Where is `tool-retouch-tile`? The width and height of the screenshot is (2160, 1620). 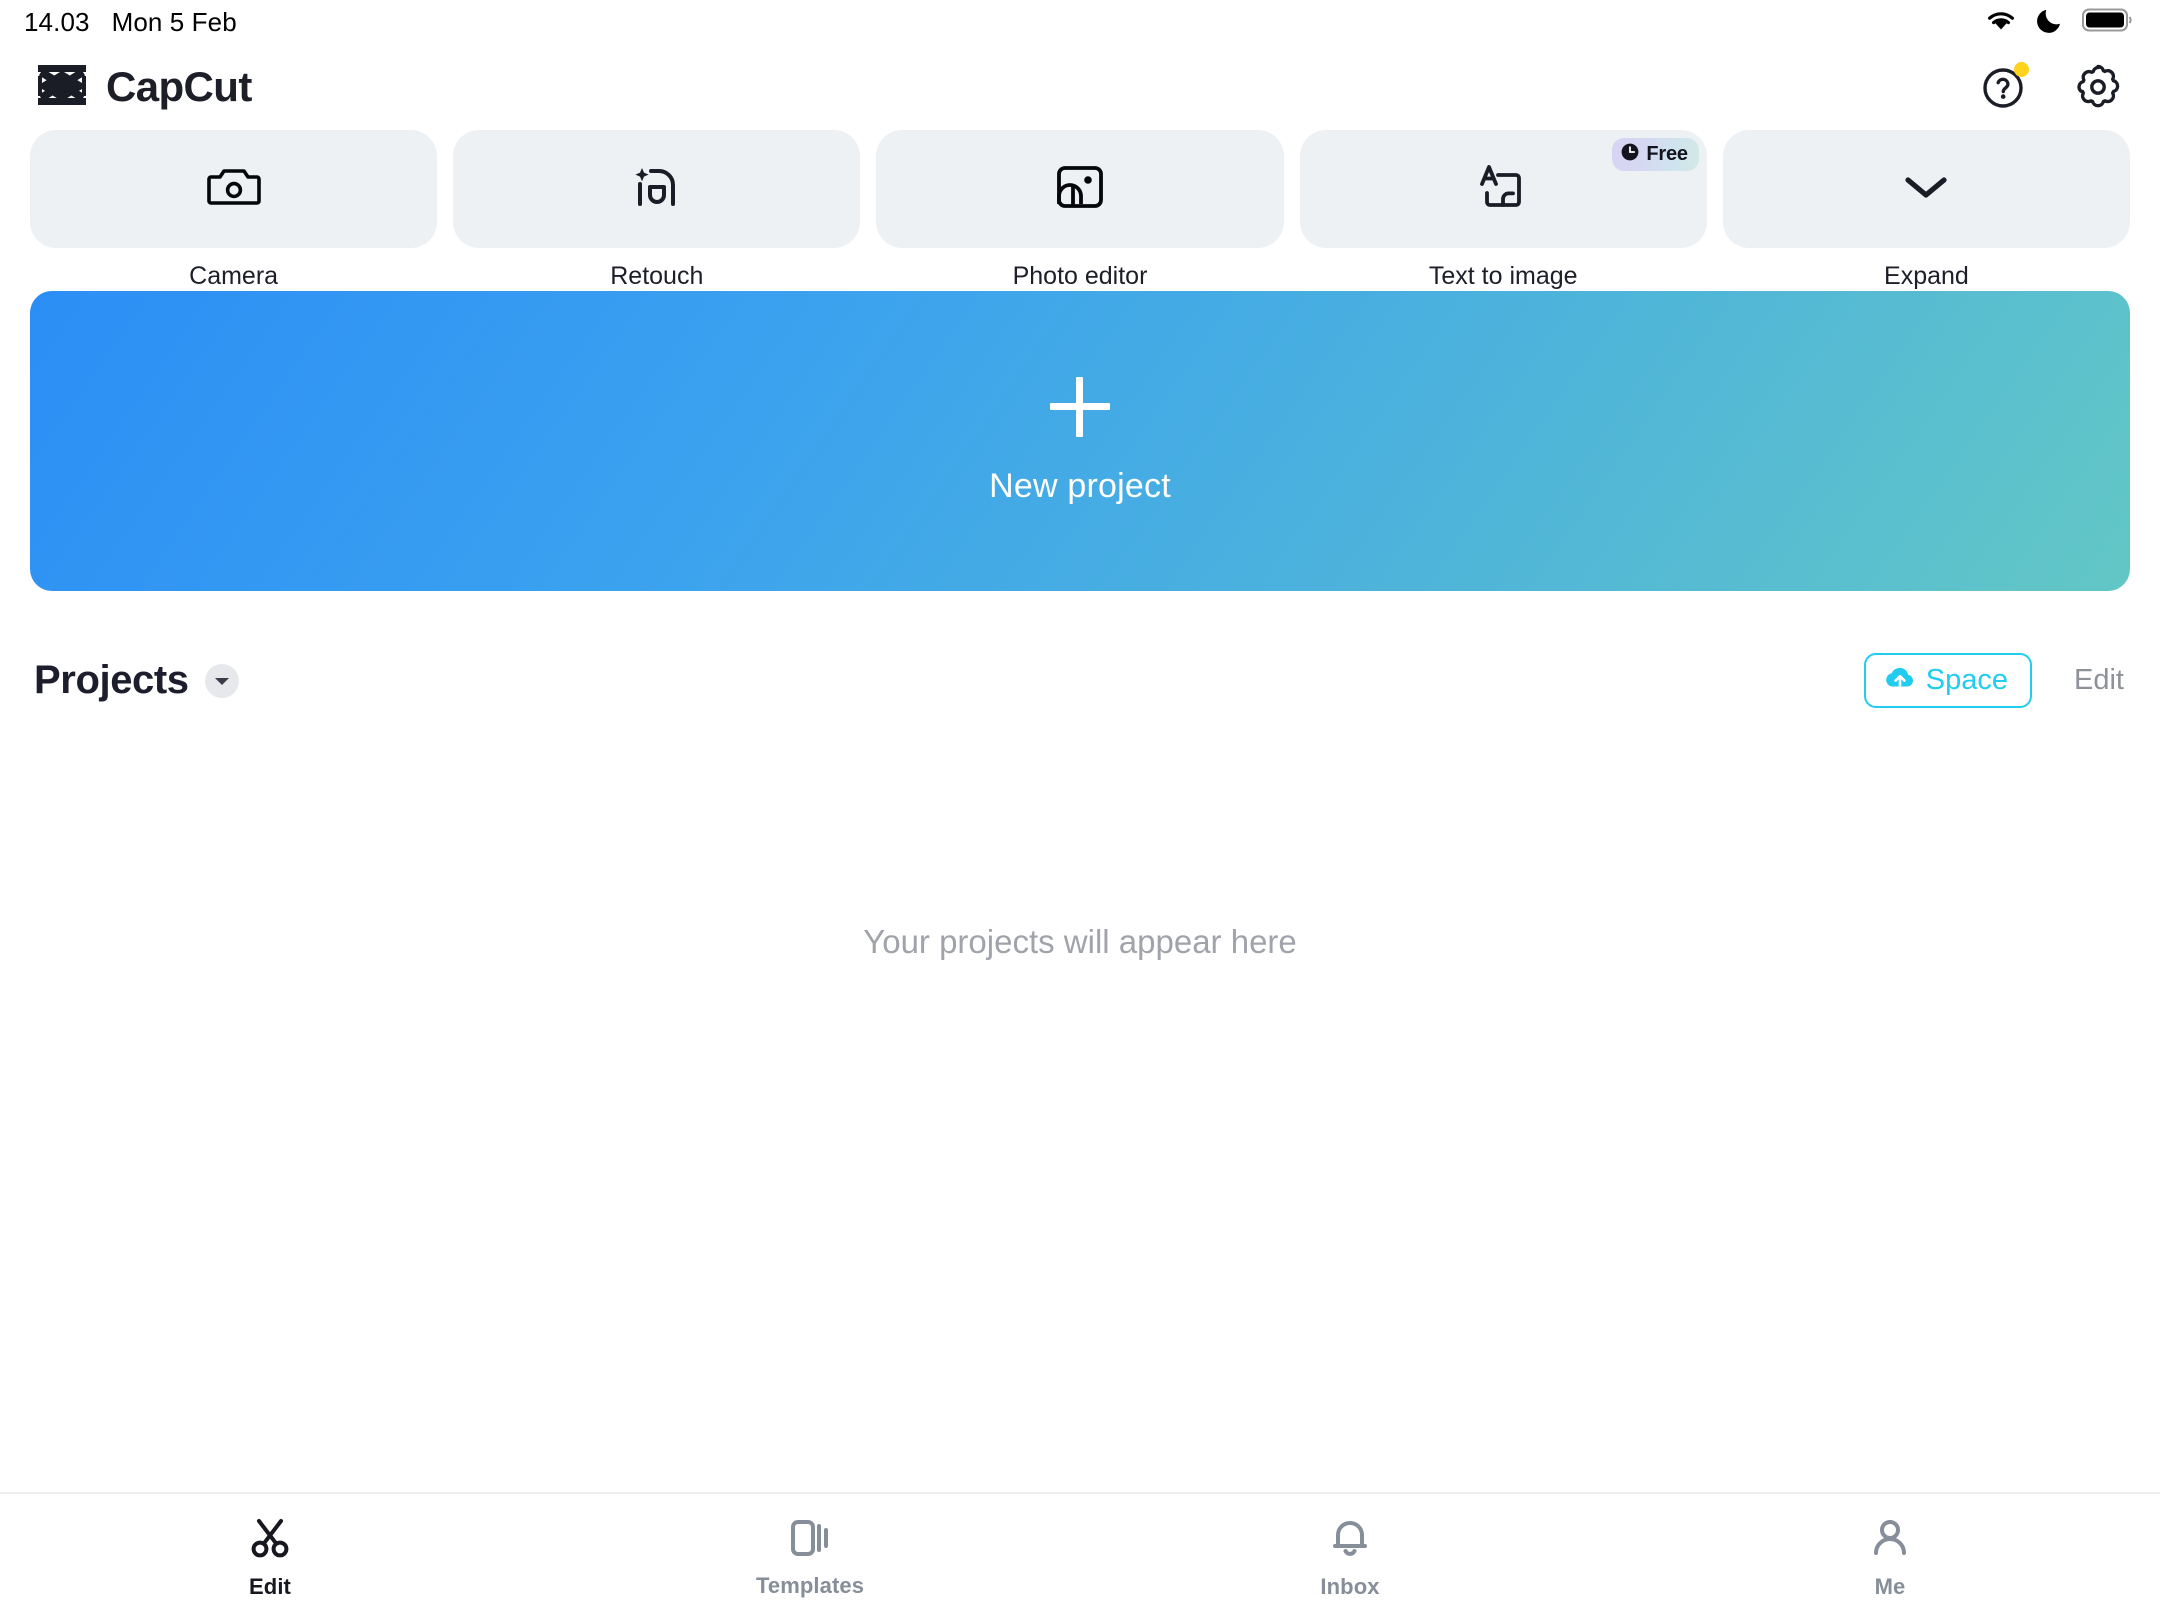 tool-retouch-tile is located at coordinates (657, 189).